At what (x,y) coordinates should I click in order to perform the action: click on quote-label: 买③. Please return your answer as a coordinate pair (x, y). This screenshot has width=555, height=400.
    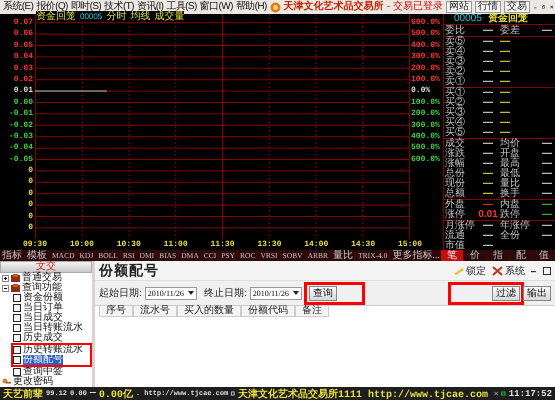
    Looking at the image, I should click on (455, 113).